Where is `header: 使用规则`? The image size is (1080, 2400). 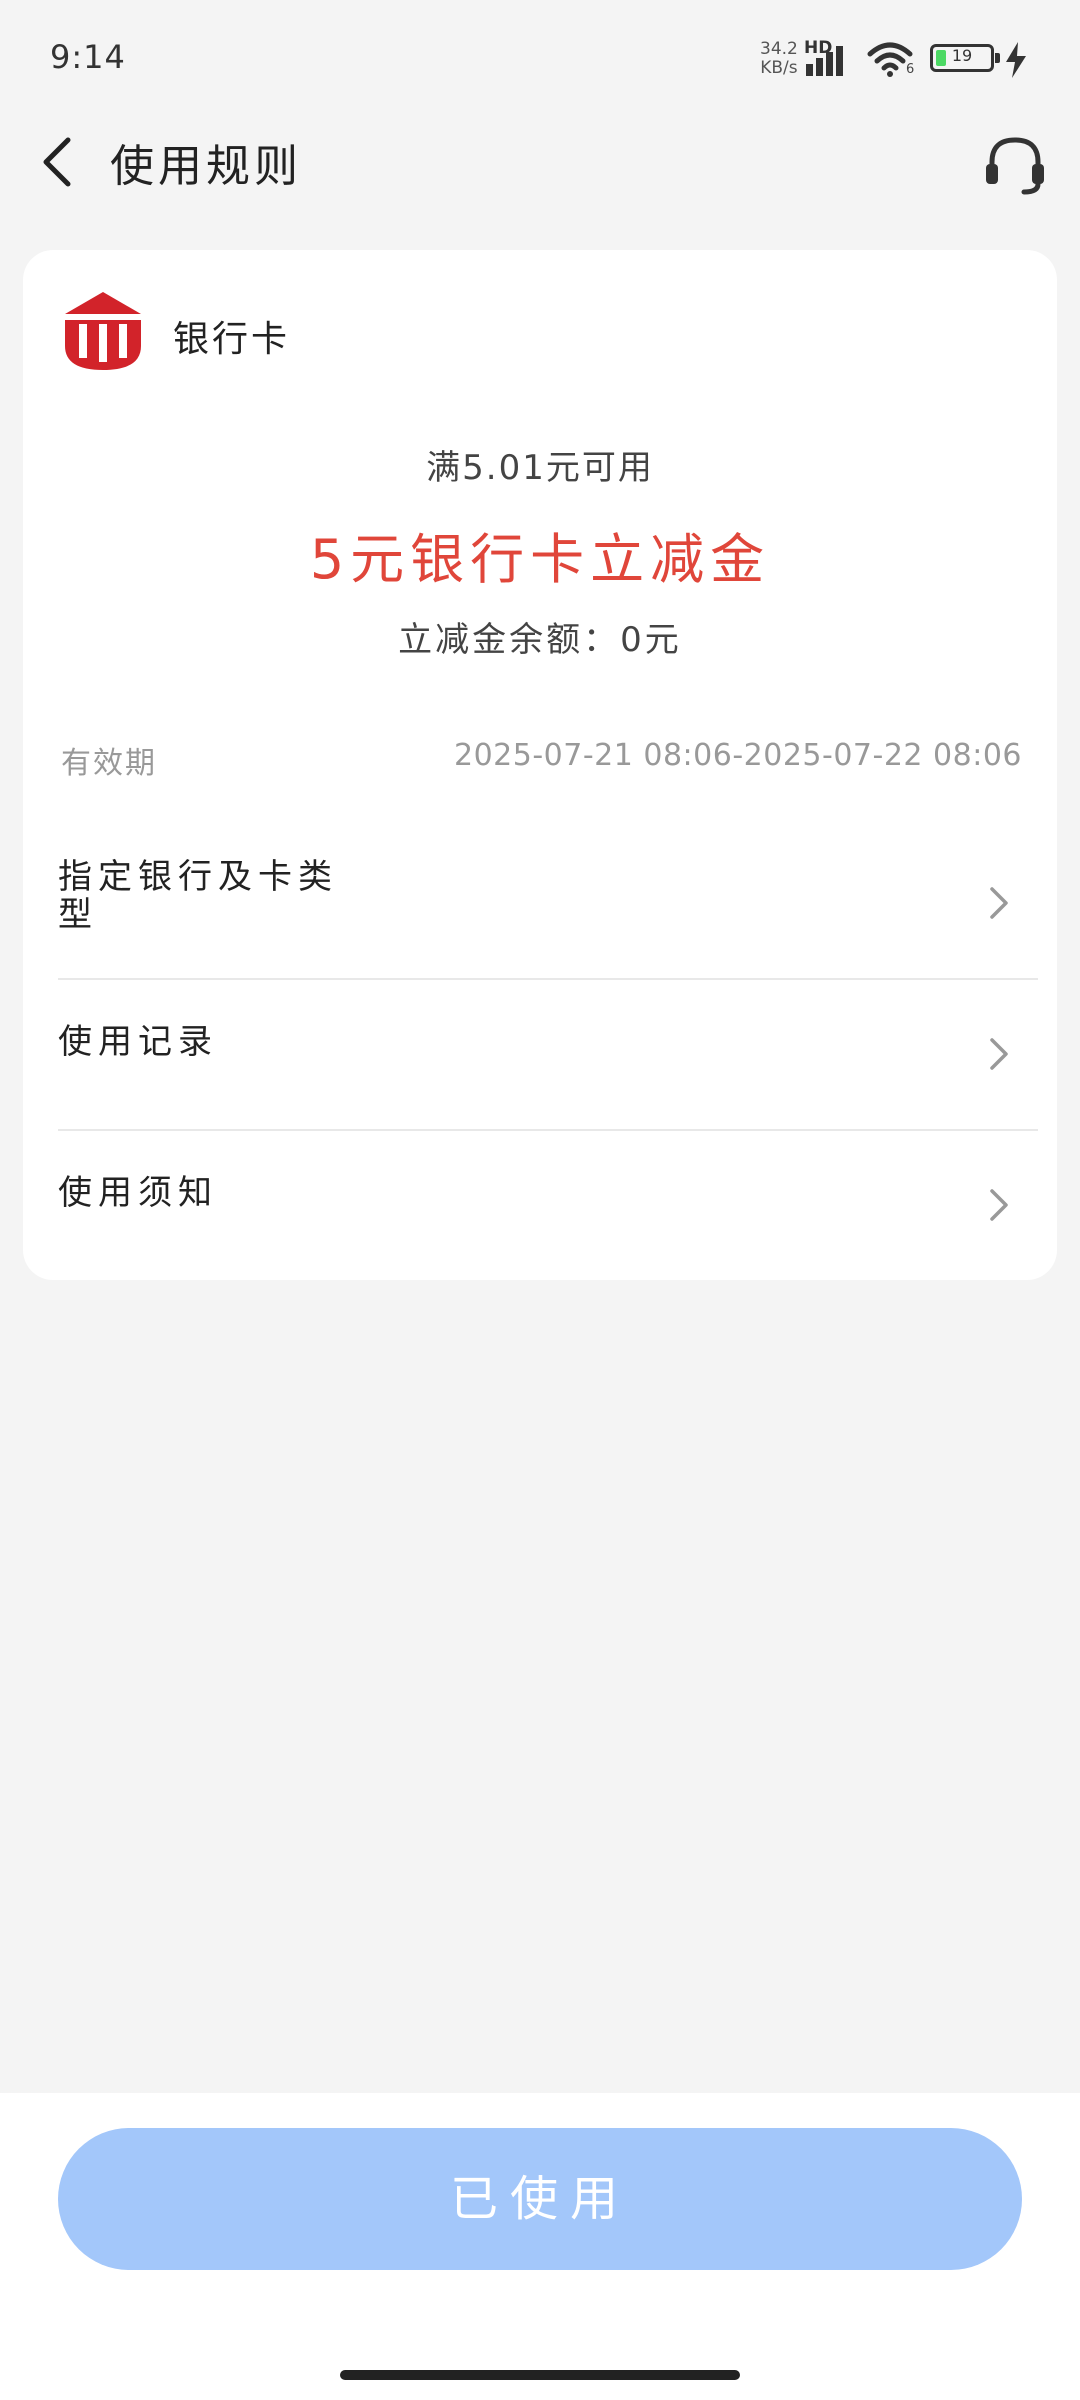
header: 使用规则 is located at coordinates (540, 165).